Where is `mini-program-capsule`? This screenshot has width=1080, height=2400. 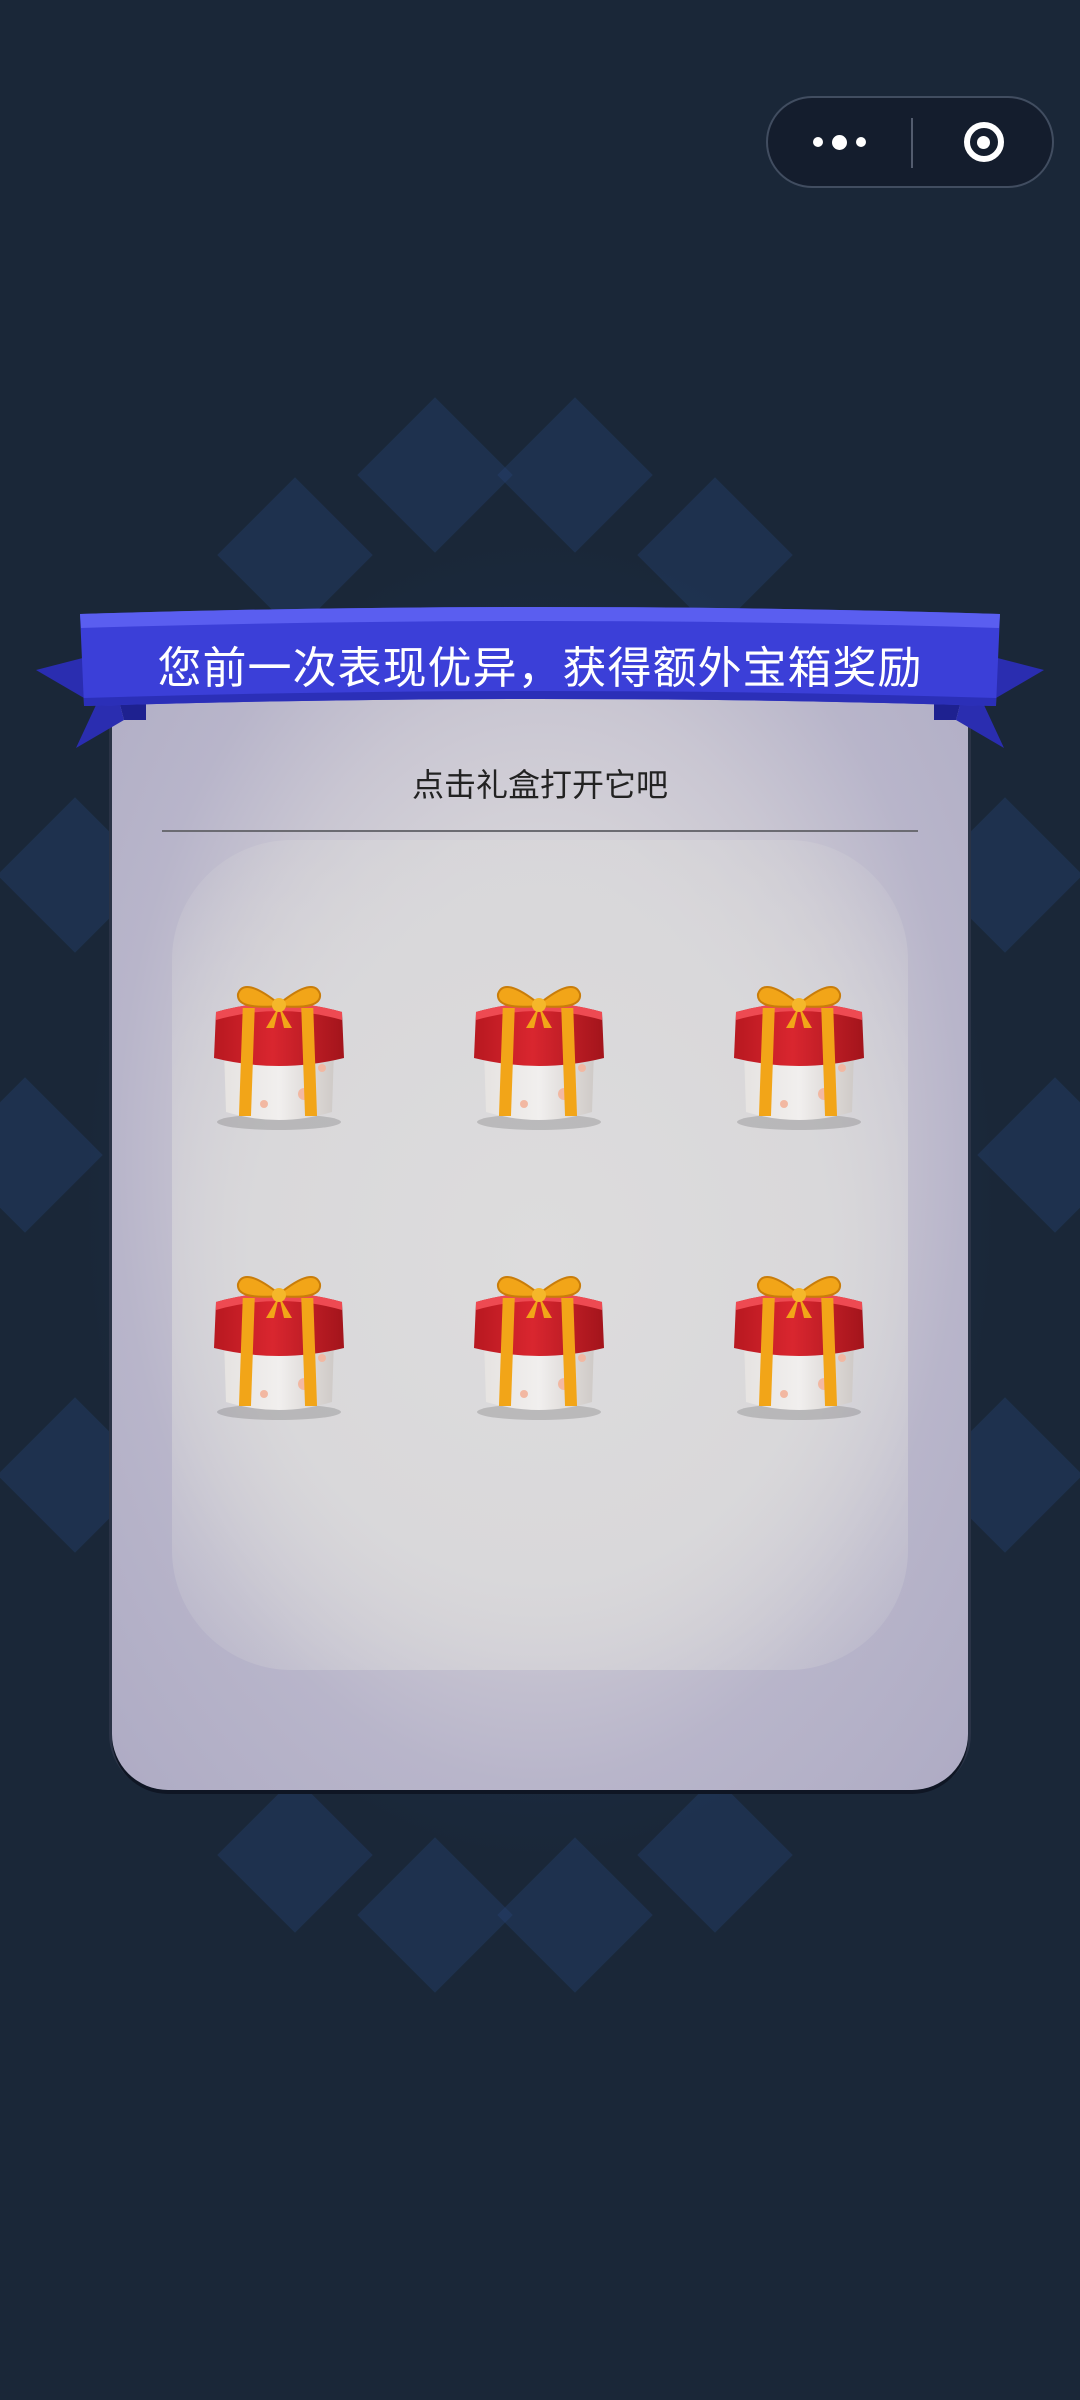
mini-program-capsule is located at coordinates (910, 142).